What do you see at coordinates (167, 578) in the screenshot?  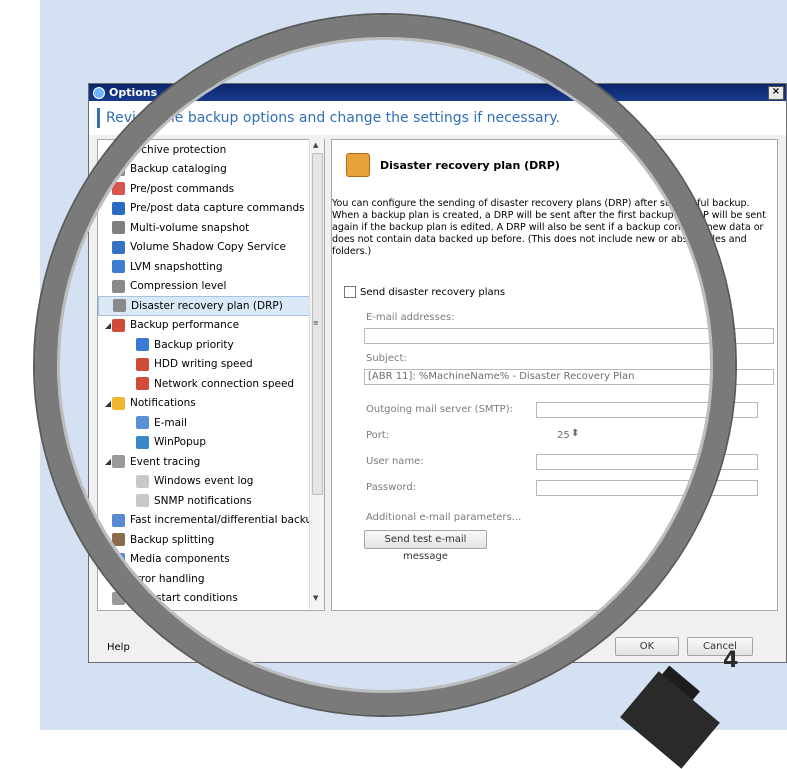 I see `tree-item-label: Error handling` at bounding box center [167, 578].